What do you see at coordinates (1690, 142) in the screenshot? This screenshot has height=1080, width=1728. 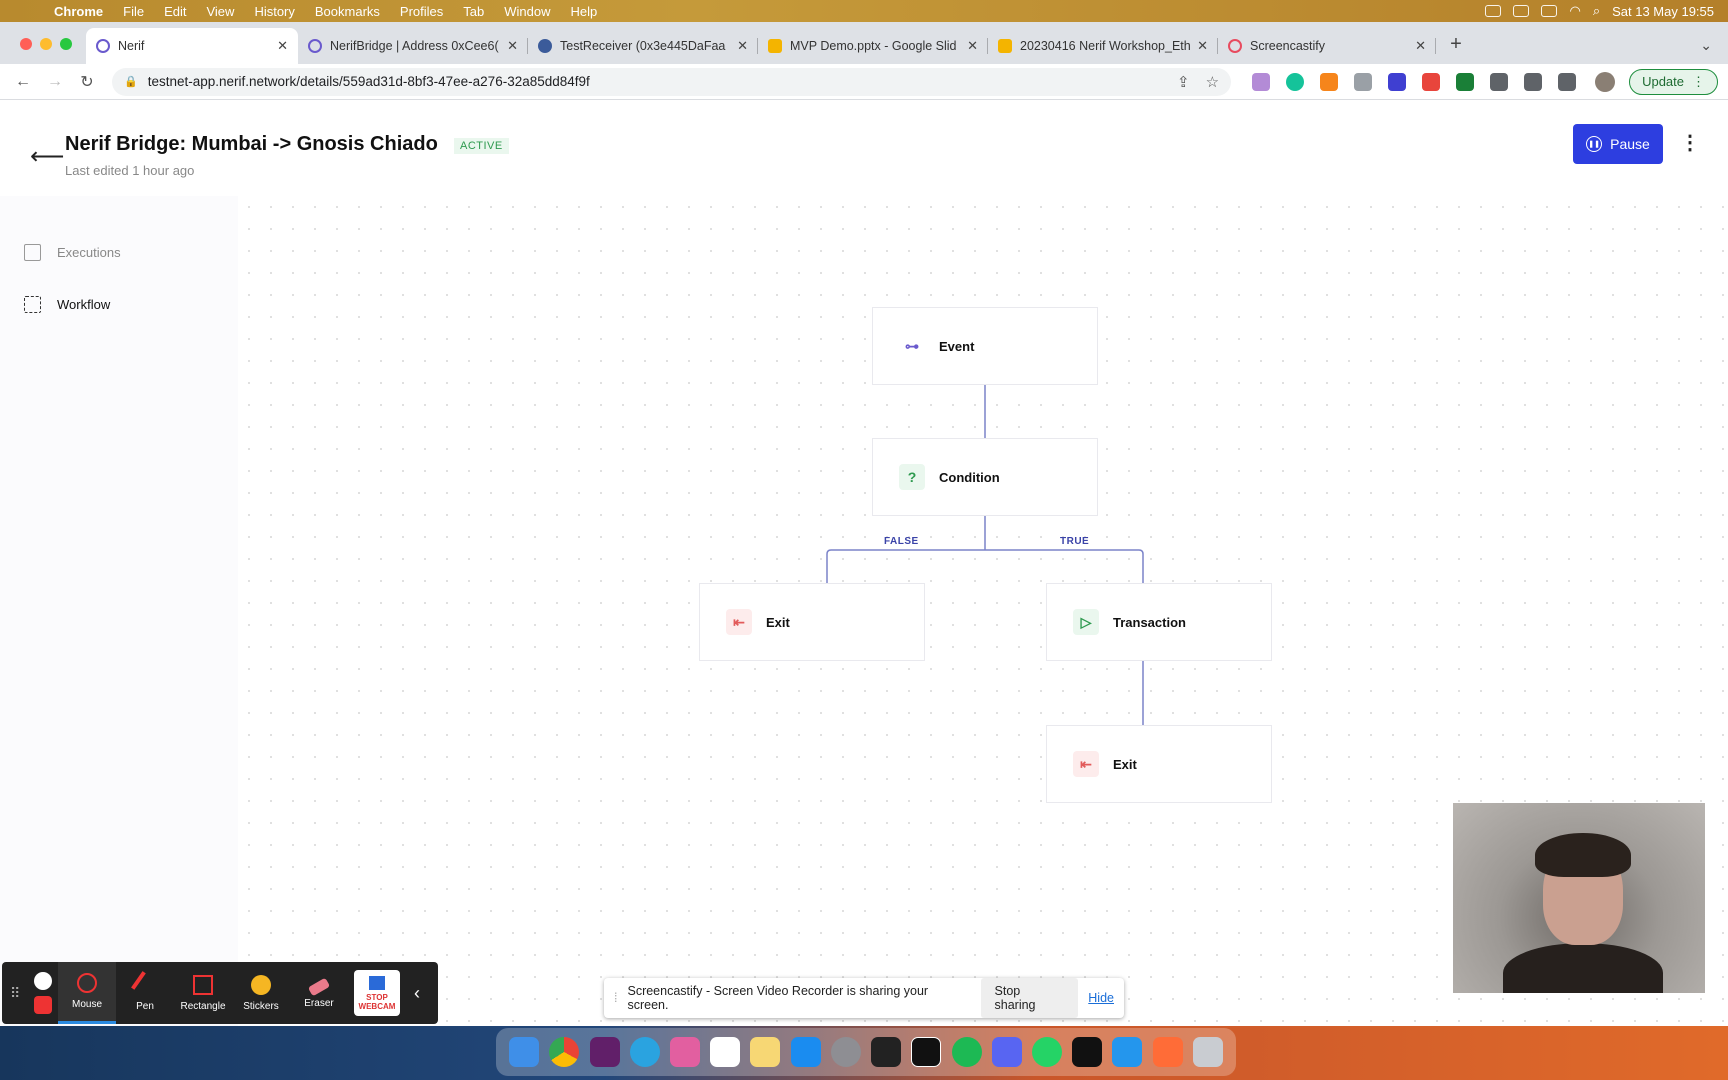 I see `more-options-icon: ⋮` at bounding box center [1690, 142].